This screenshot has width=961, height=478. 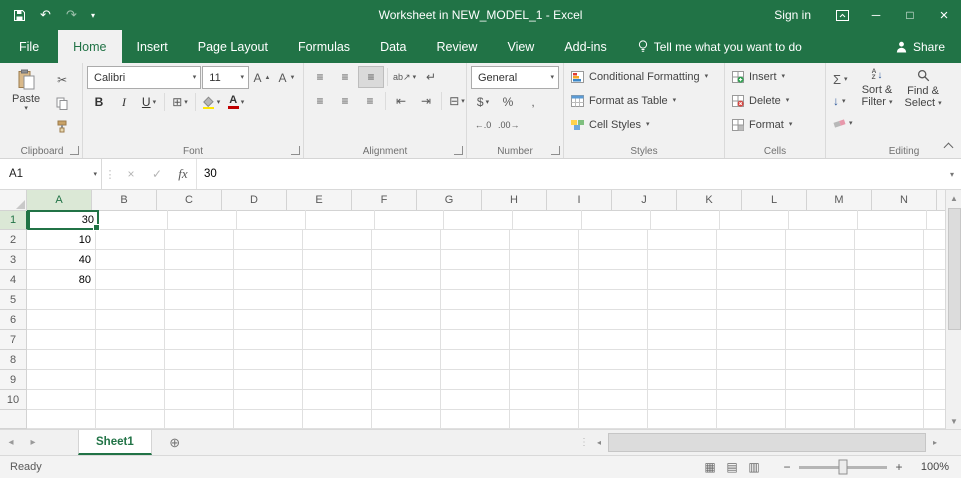 I want to click on name-box: A1 ▾, so click(x=51, y=174).